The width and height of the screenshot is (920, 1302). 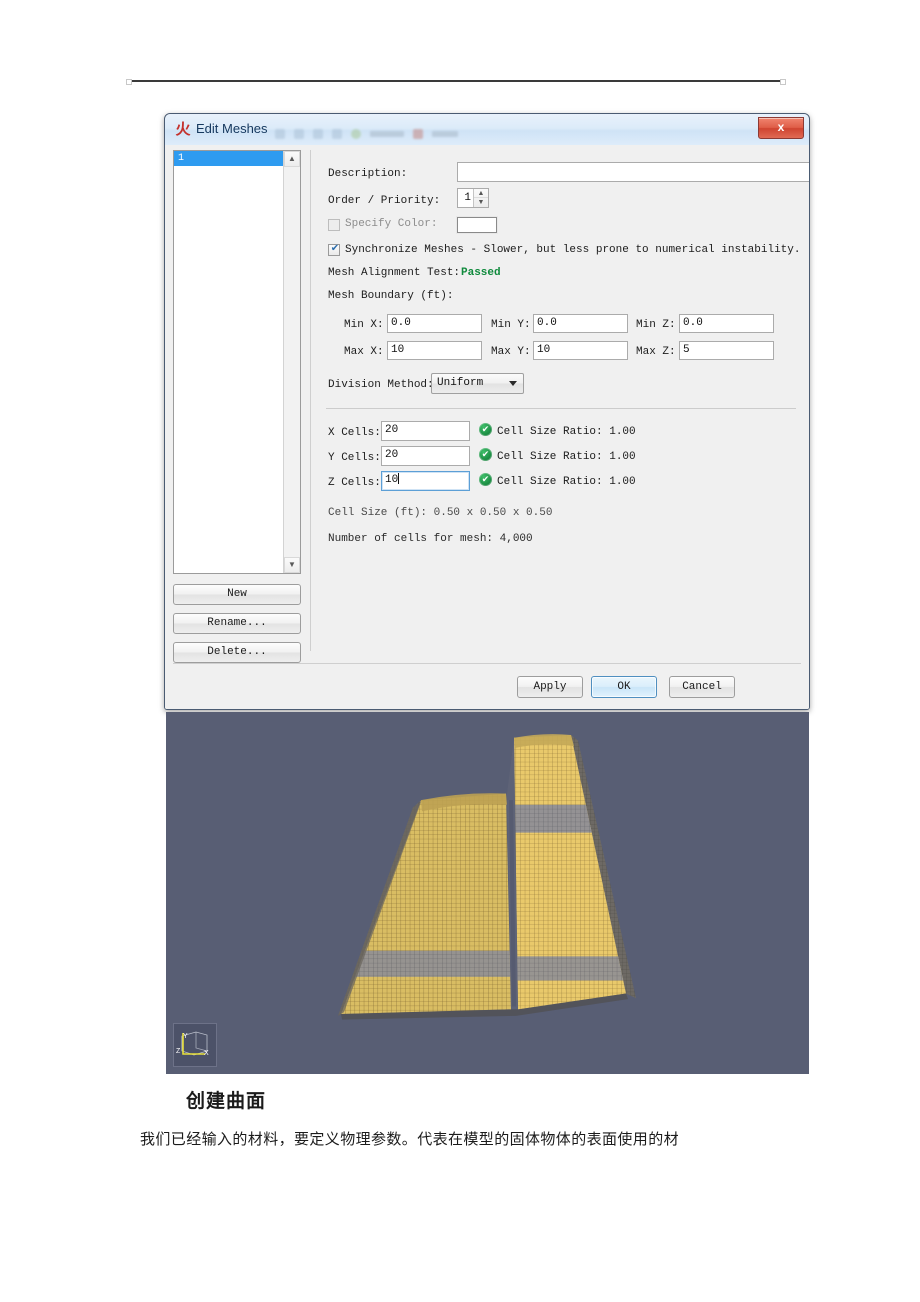 I want to click on close-icon: x, so click(x=781, y=128).